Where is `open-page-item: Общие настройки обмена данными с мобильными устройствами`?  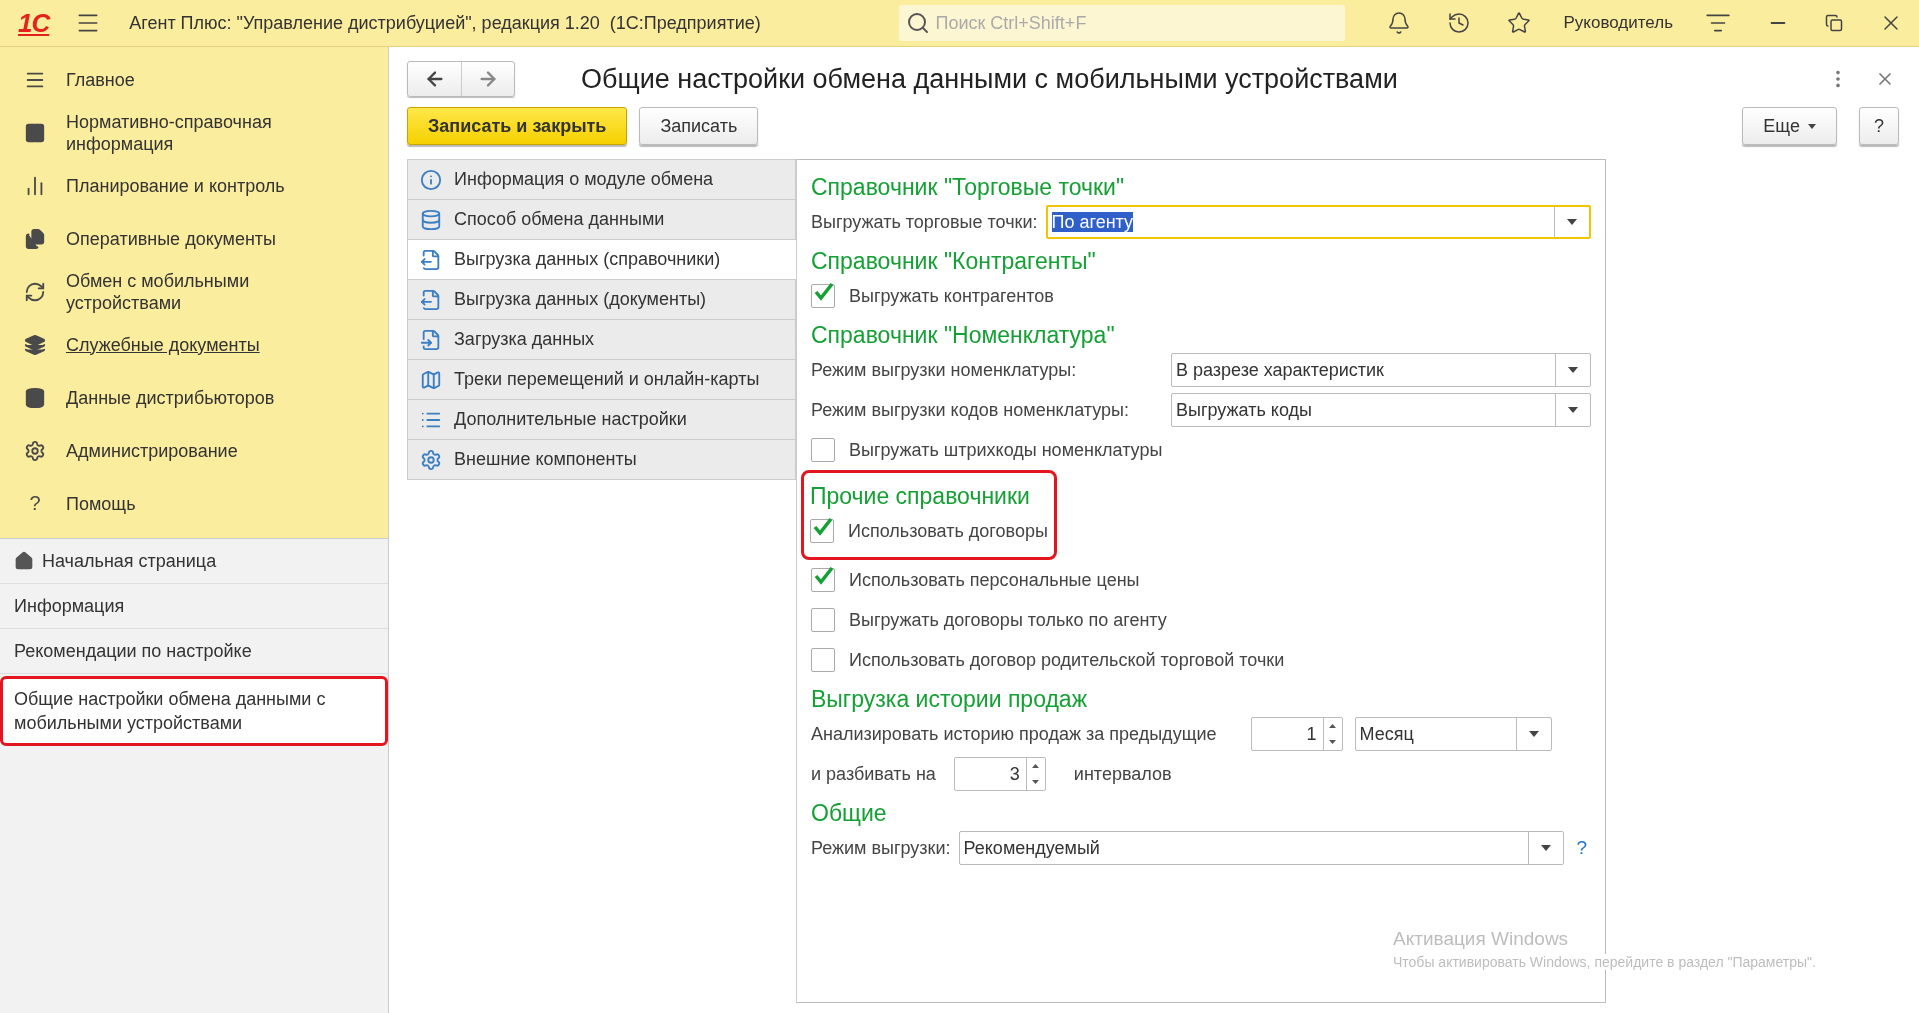 open-page-item: Общие настройки обмена данными с мобильными устройствами is located at coordinates (194, 711).